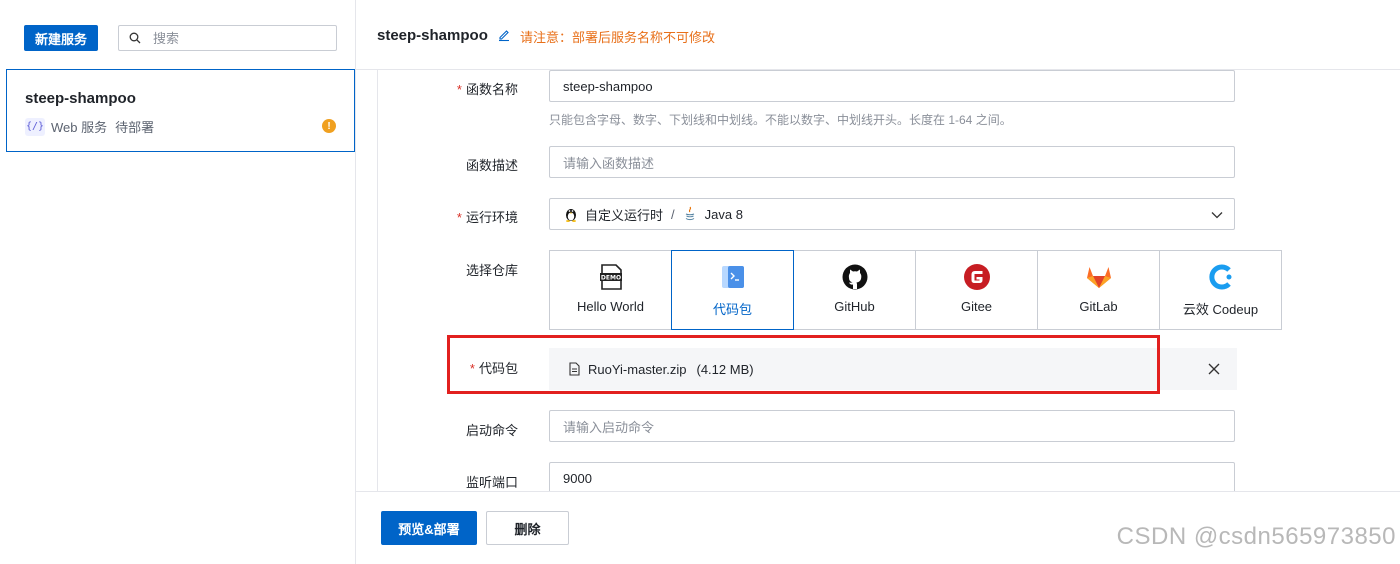 The image size is (1400, 564). Describe the element at coordinates (854, 277) in the screenshot. I see `github-icon` at that location.